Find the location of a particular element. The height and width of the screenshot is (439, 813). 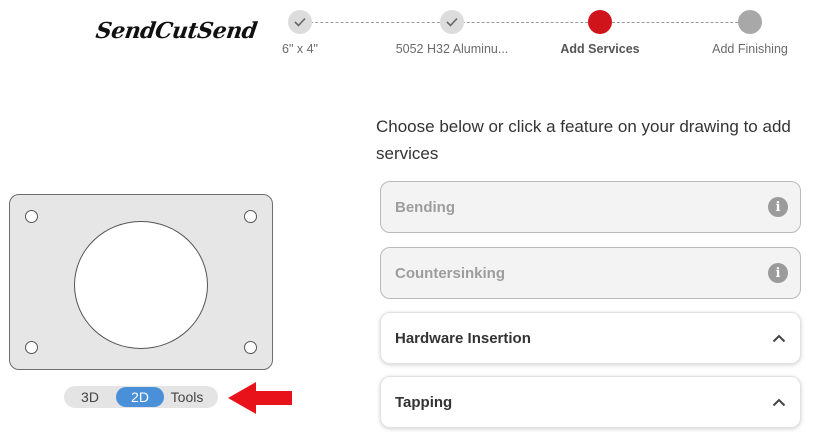

step-add-services: Add Services is located at coordinates (600, 33).